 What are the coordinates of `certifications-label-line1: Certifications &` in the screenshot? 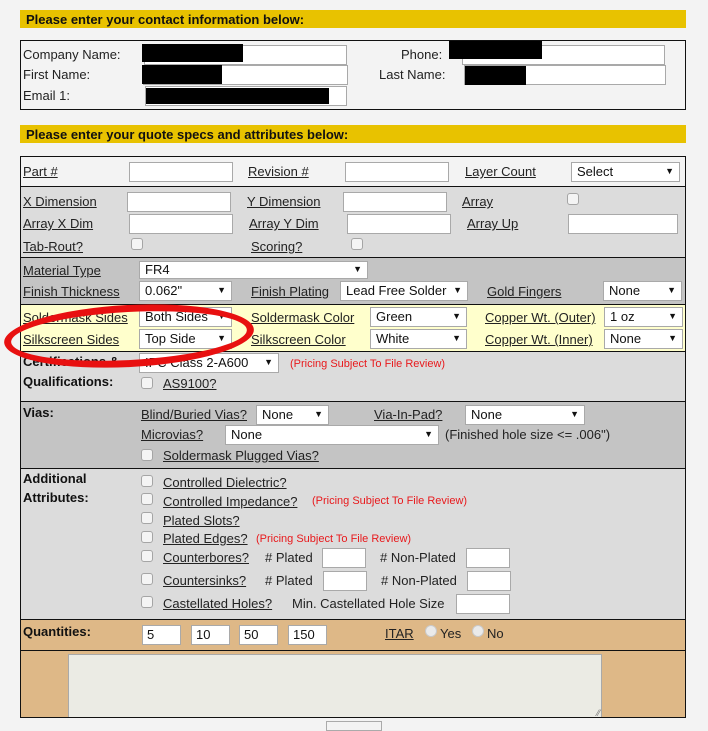 It's located at (71, 361).